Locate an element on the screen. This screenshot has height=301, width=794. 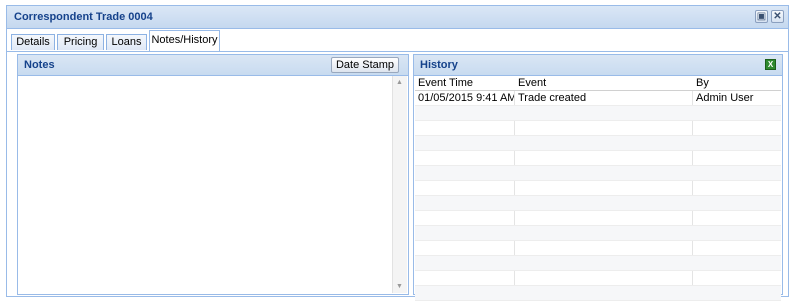
cell-event-time: 01/05/2015 9:41 AM is located at coordinates (466, 98).